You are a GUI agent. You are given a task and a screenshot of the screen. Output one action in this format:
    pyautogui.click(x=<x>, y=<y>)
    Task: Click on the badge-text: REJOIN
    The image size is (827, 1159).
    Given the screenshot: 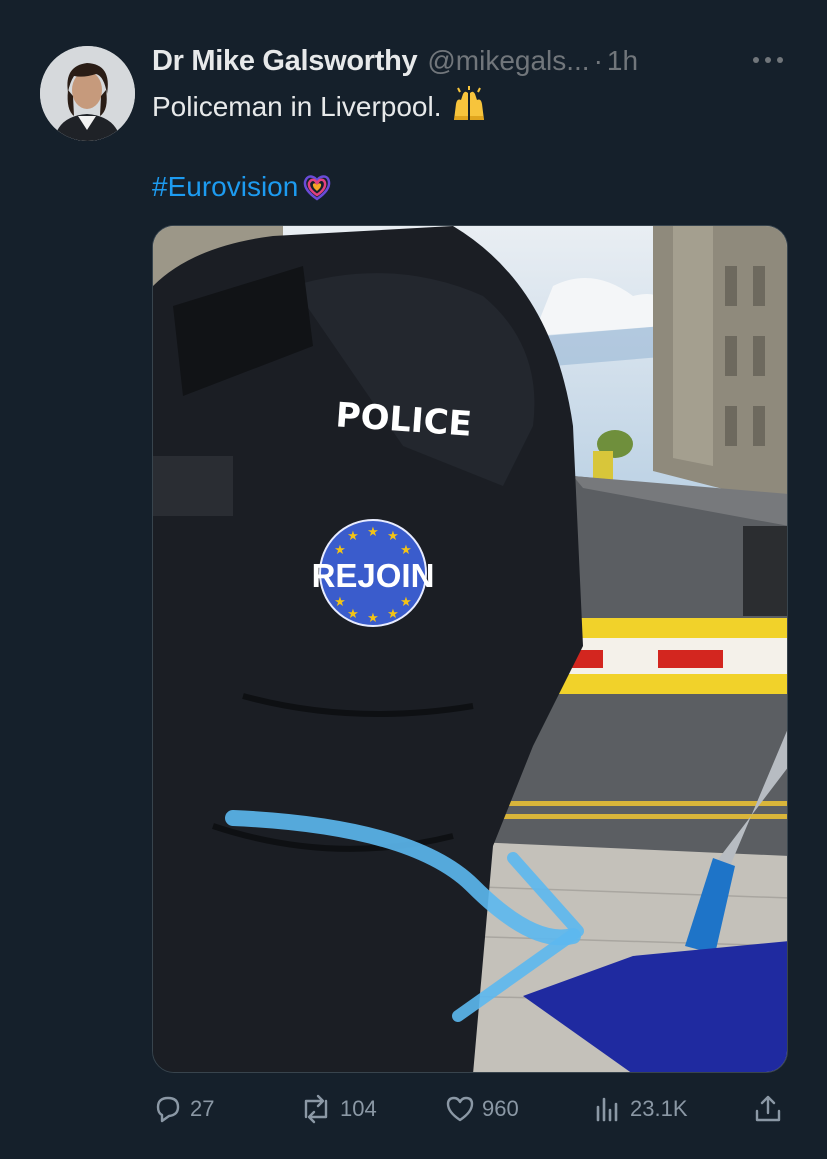 What is the action you would take?
    pyautogui.click(x=373, y=575)
    